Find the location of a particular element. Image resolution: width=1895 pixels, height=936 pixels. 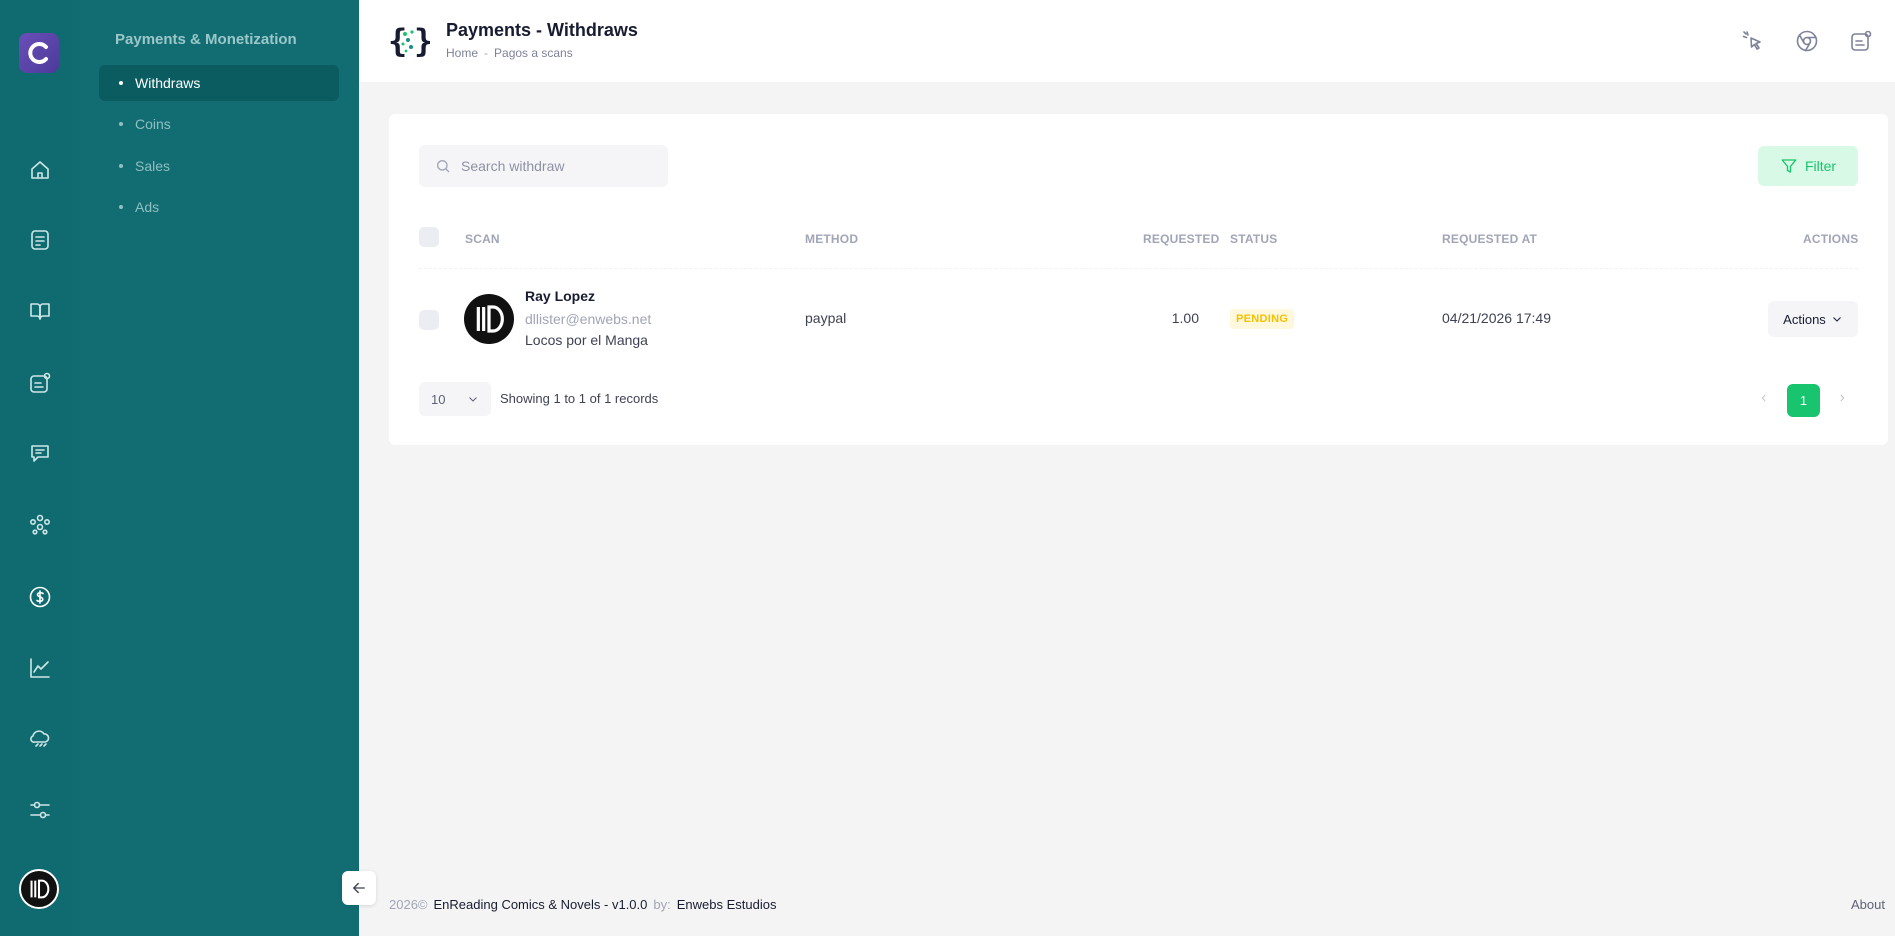

column-header-actions: Actions is located at coordinates (1831, 239).